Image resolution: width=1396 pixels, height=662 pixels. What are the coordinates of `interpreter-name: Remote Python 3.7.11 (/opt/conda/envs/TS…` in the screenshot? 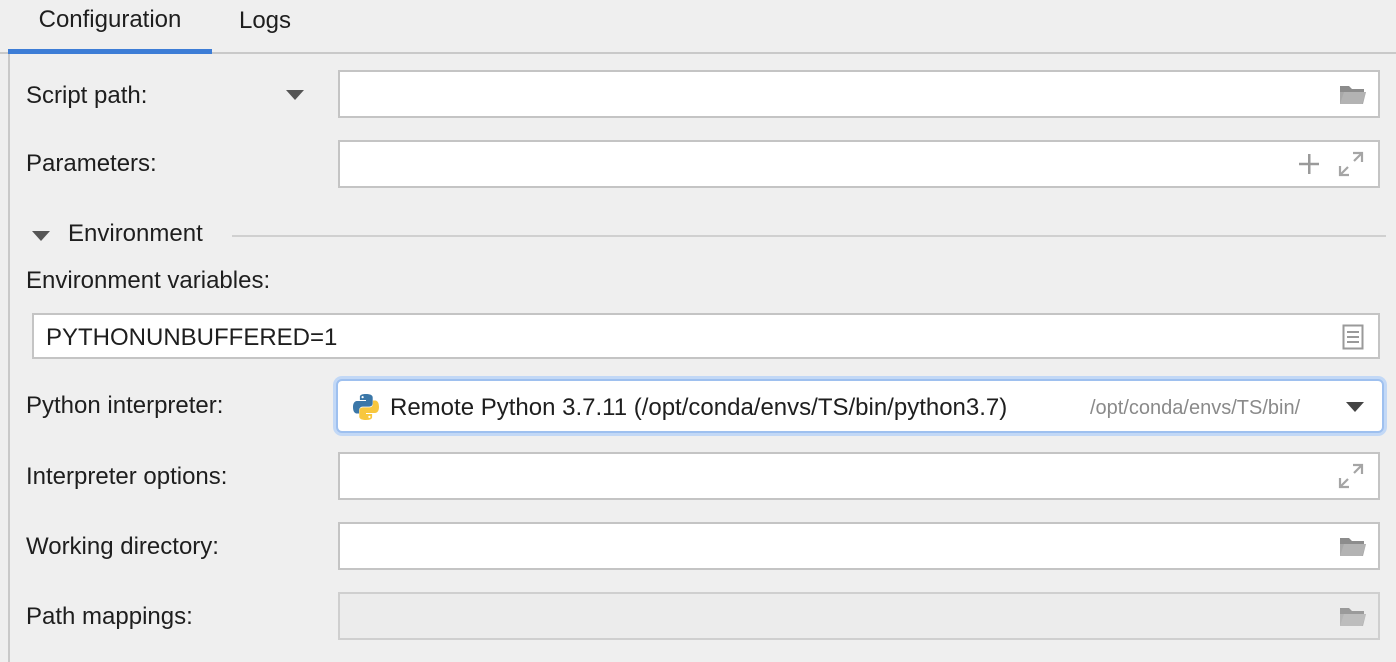 It's located at (699, 407).